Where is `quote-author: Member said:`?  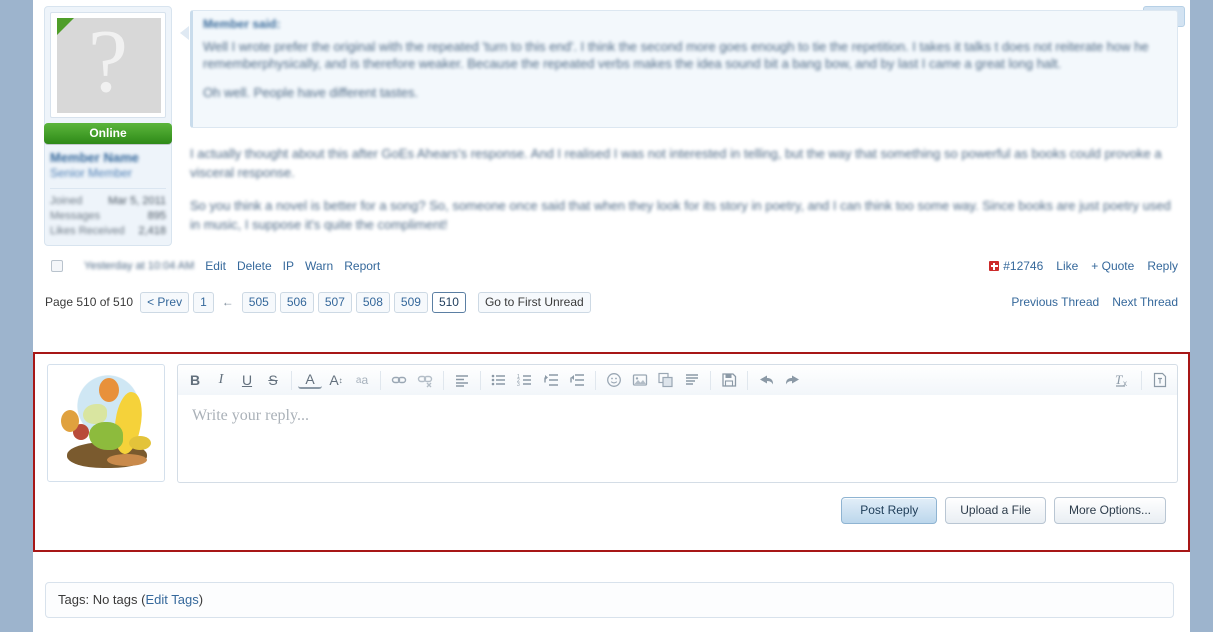
quote-author: Member said: is located at coordinates (242, 24).